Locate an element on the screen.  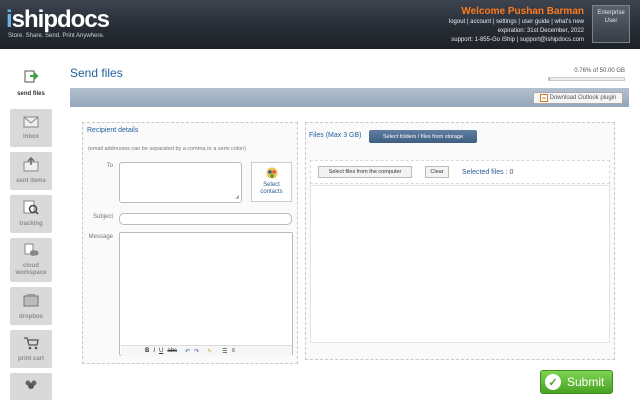
tracking-icon is located at coordinates (31, 207).